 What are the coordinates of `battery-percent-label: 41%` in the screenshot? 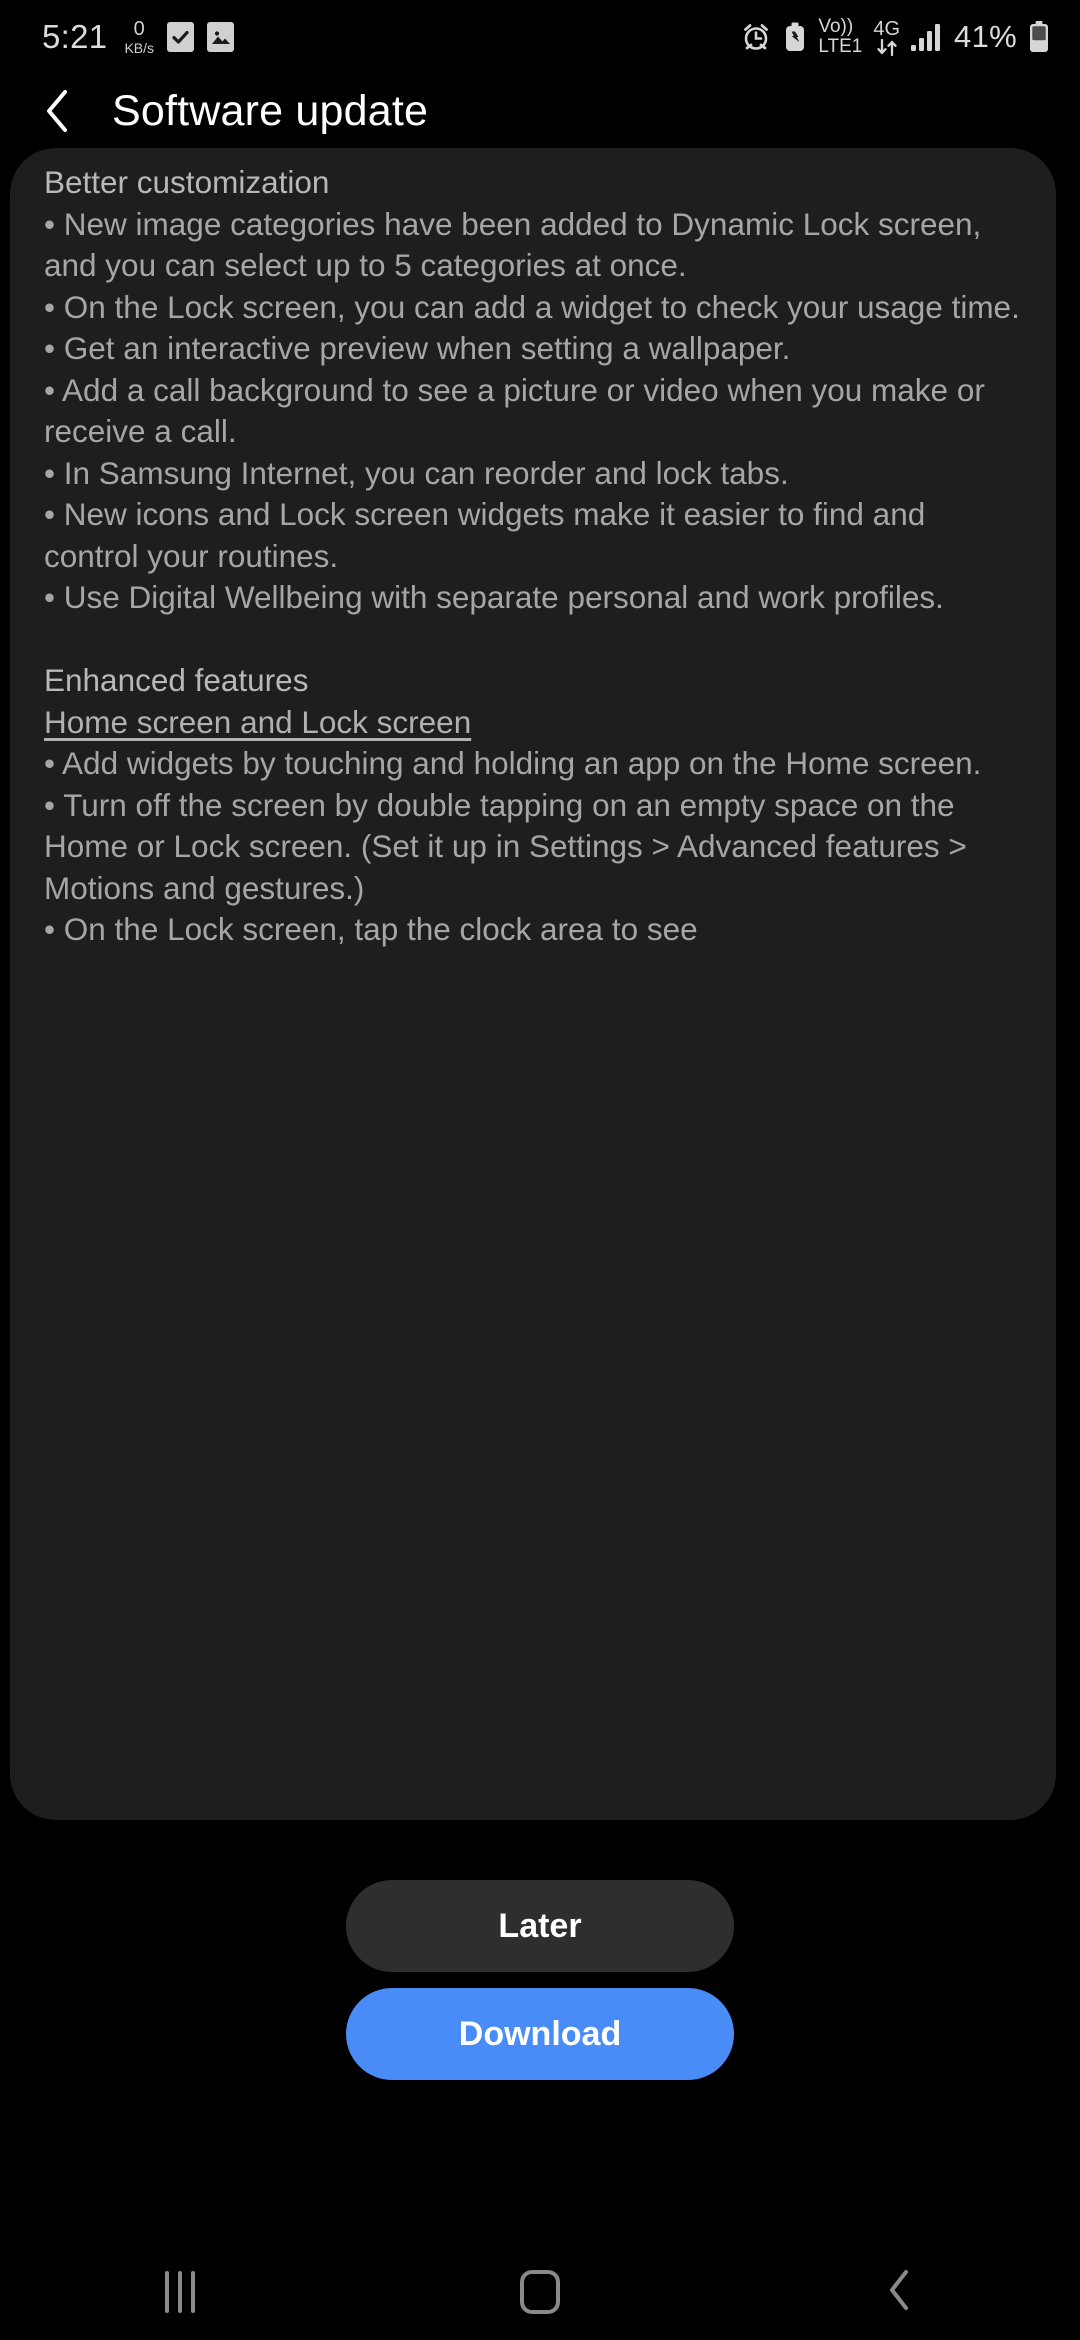 It's located at (985, 36).